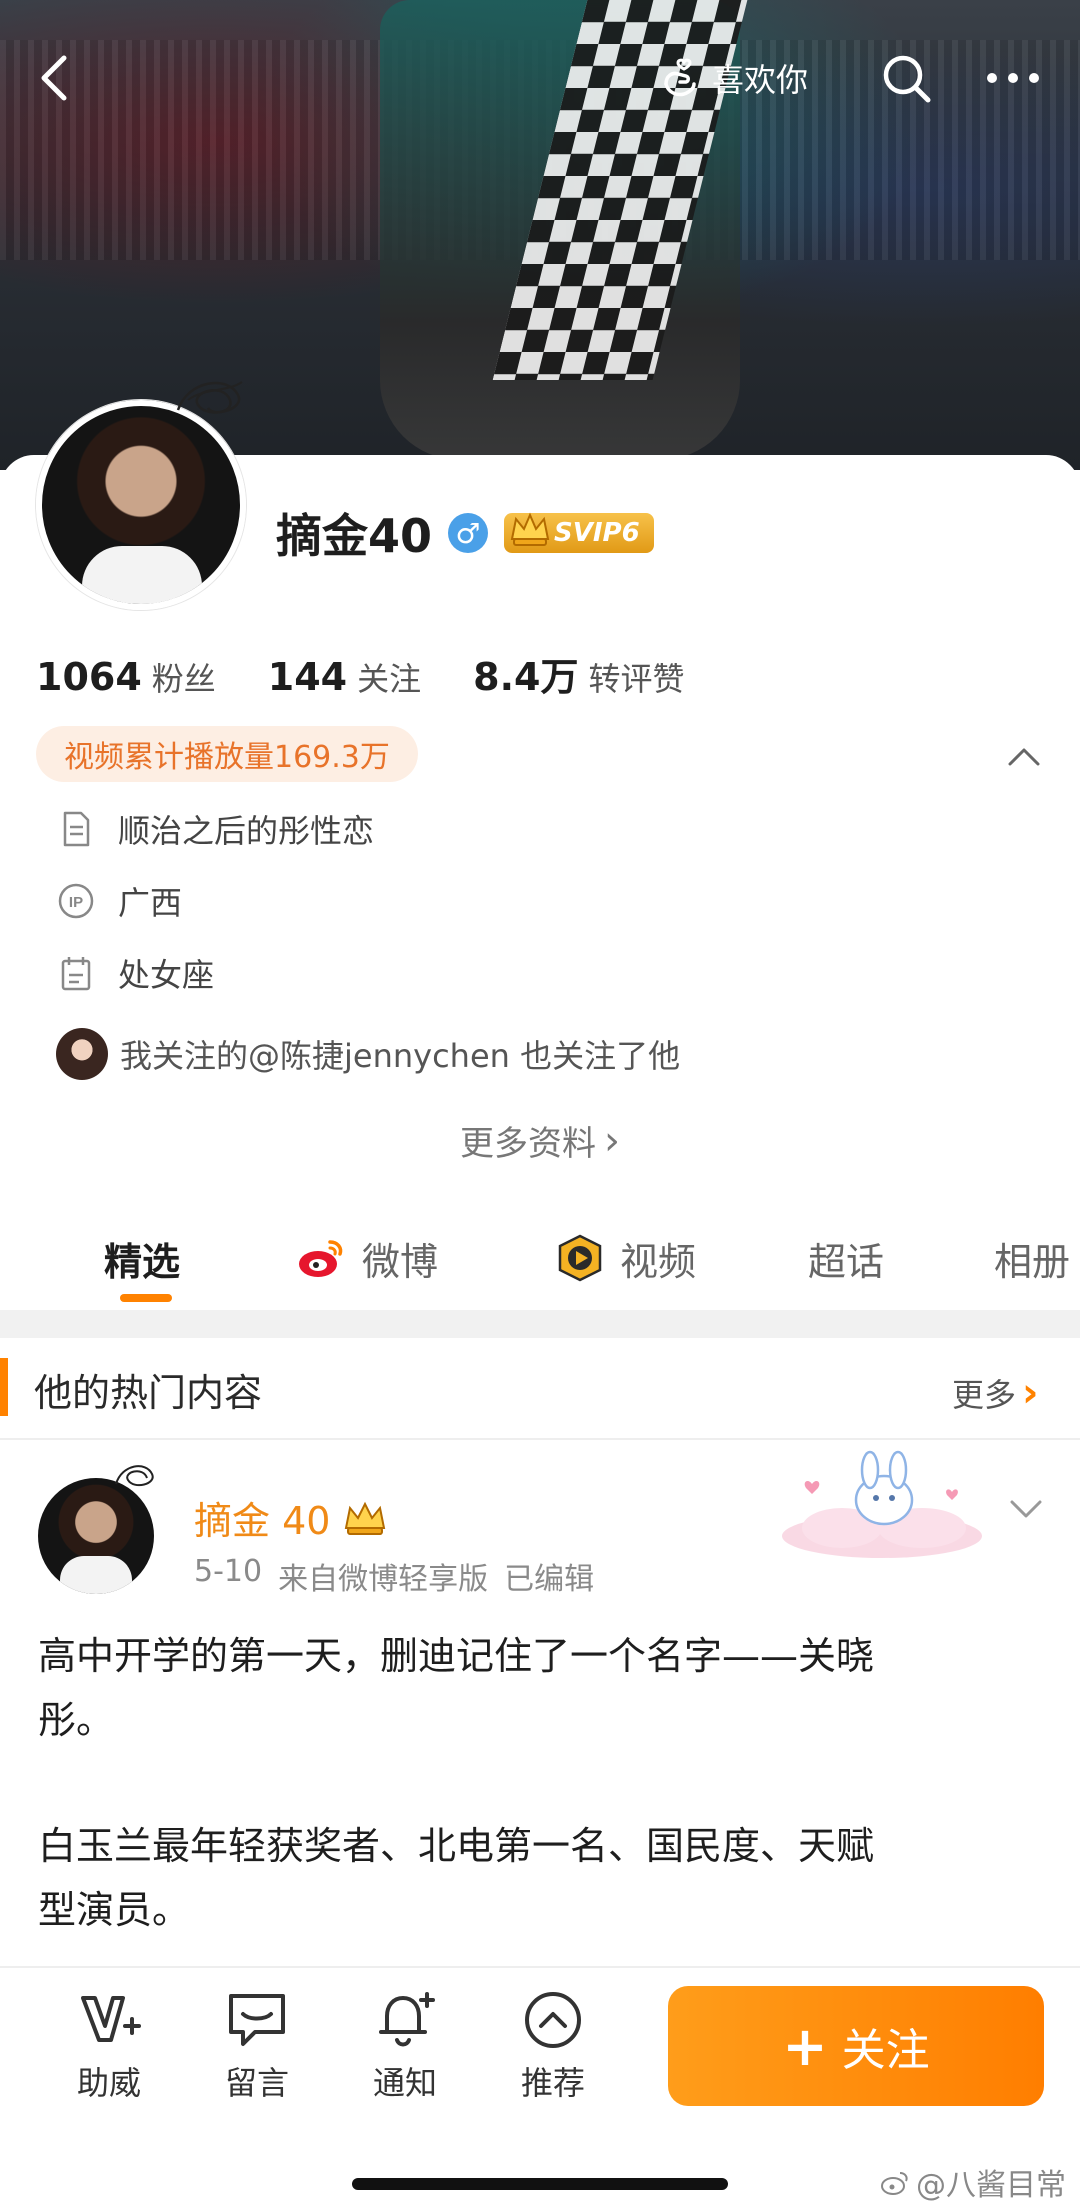 The image size is (1080, 2201). I want to click on mutual-follow-row: 我关注的@陈捷jennychen 也关注了他, so click(368, 1054).